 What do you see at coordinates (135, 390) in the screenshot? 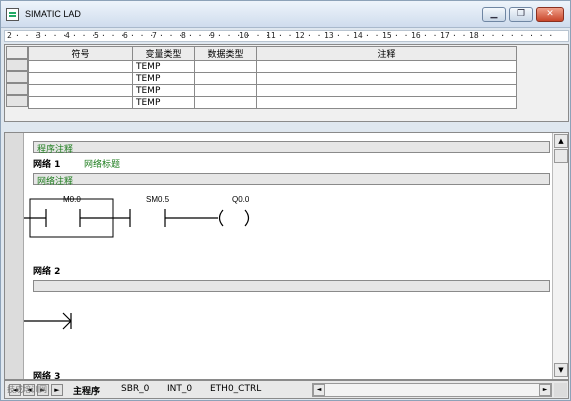
I see `tab-sbr-0: SBR_0` at bounding box center [135, 390].